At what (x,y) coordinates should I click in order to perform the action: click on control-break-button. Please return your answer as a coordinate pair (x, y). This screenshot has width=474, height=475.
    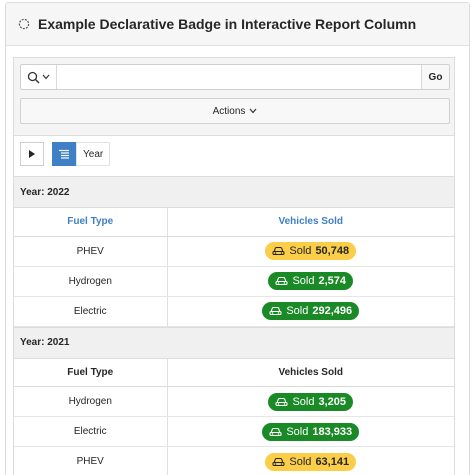
    Looking at the image, I should click on (64, 154).